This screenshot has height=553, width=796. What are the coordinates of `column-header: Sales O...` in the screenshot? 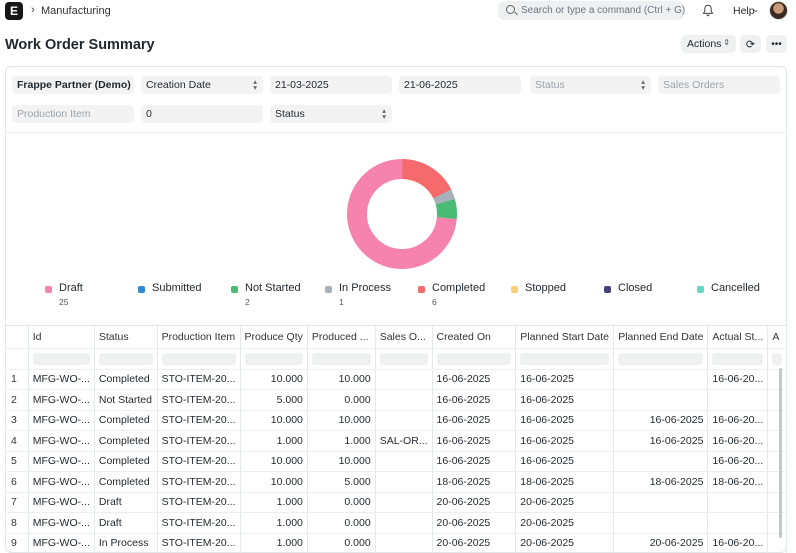 It's located at (404, 337).